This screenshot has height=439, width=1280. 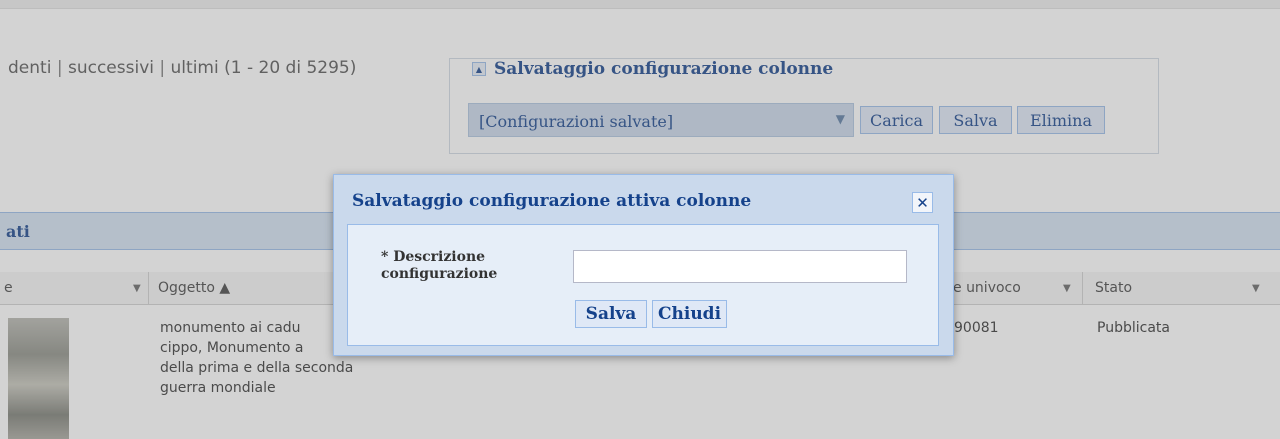 I want to click on dialog-save-button: Salva, so click(x=611, y=314).